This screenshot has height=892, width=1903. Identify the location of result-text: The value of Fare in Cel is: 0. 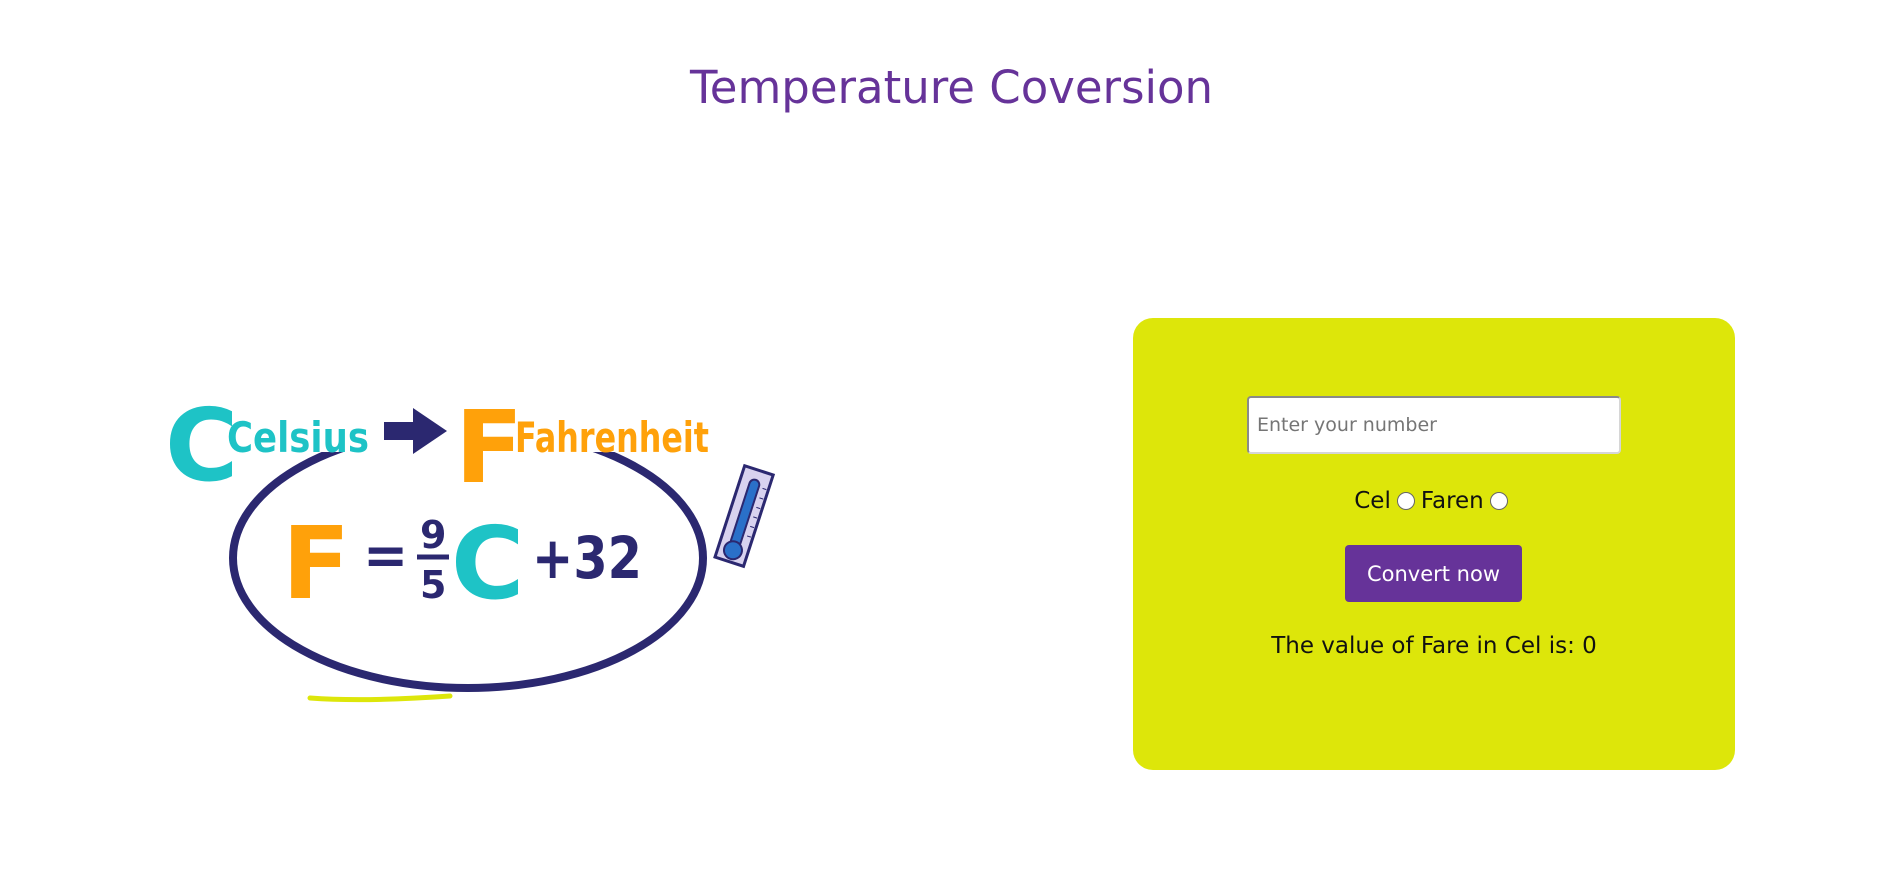
(1434, 646).